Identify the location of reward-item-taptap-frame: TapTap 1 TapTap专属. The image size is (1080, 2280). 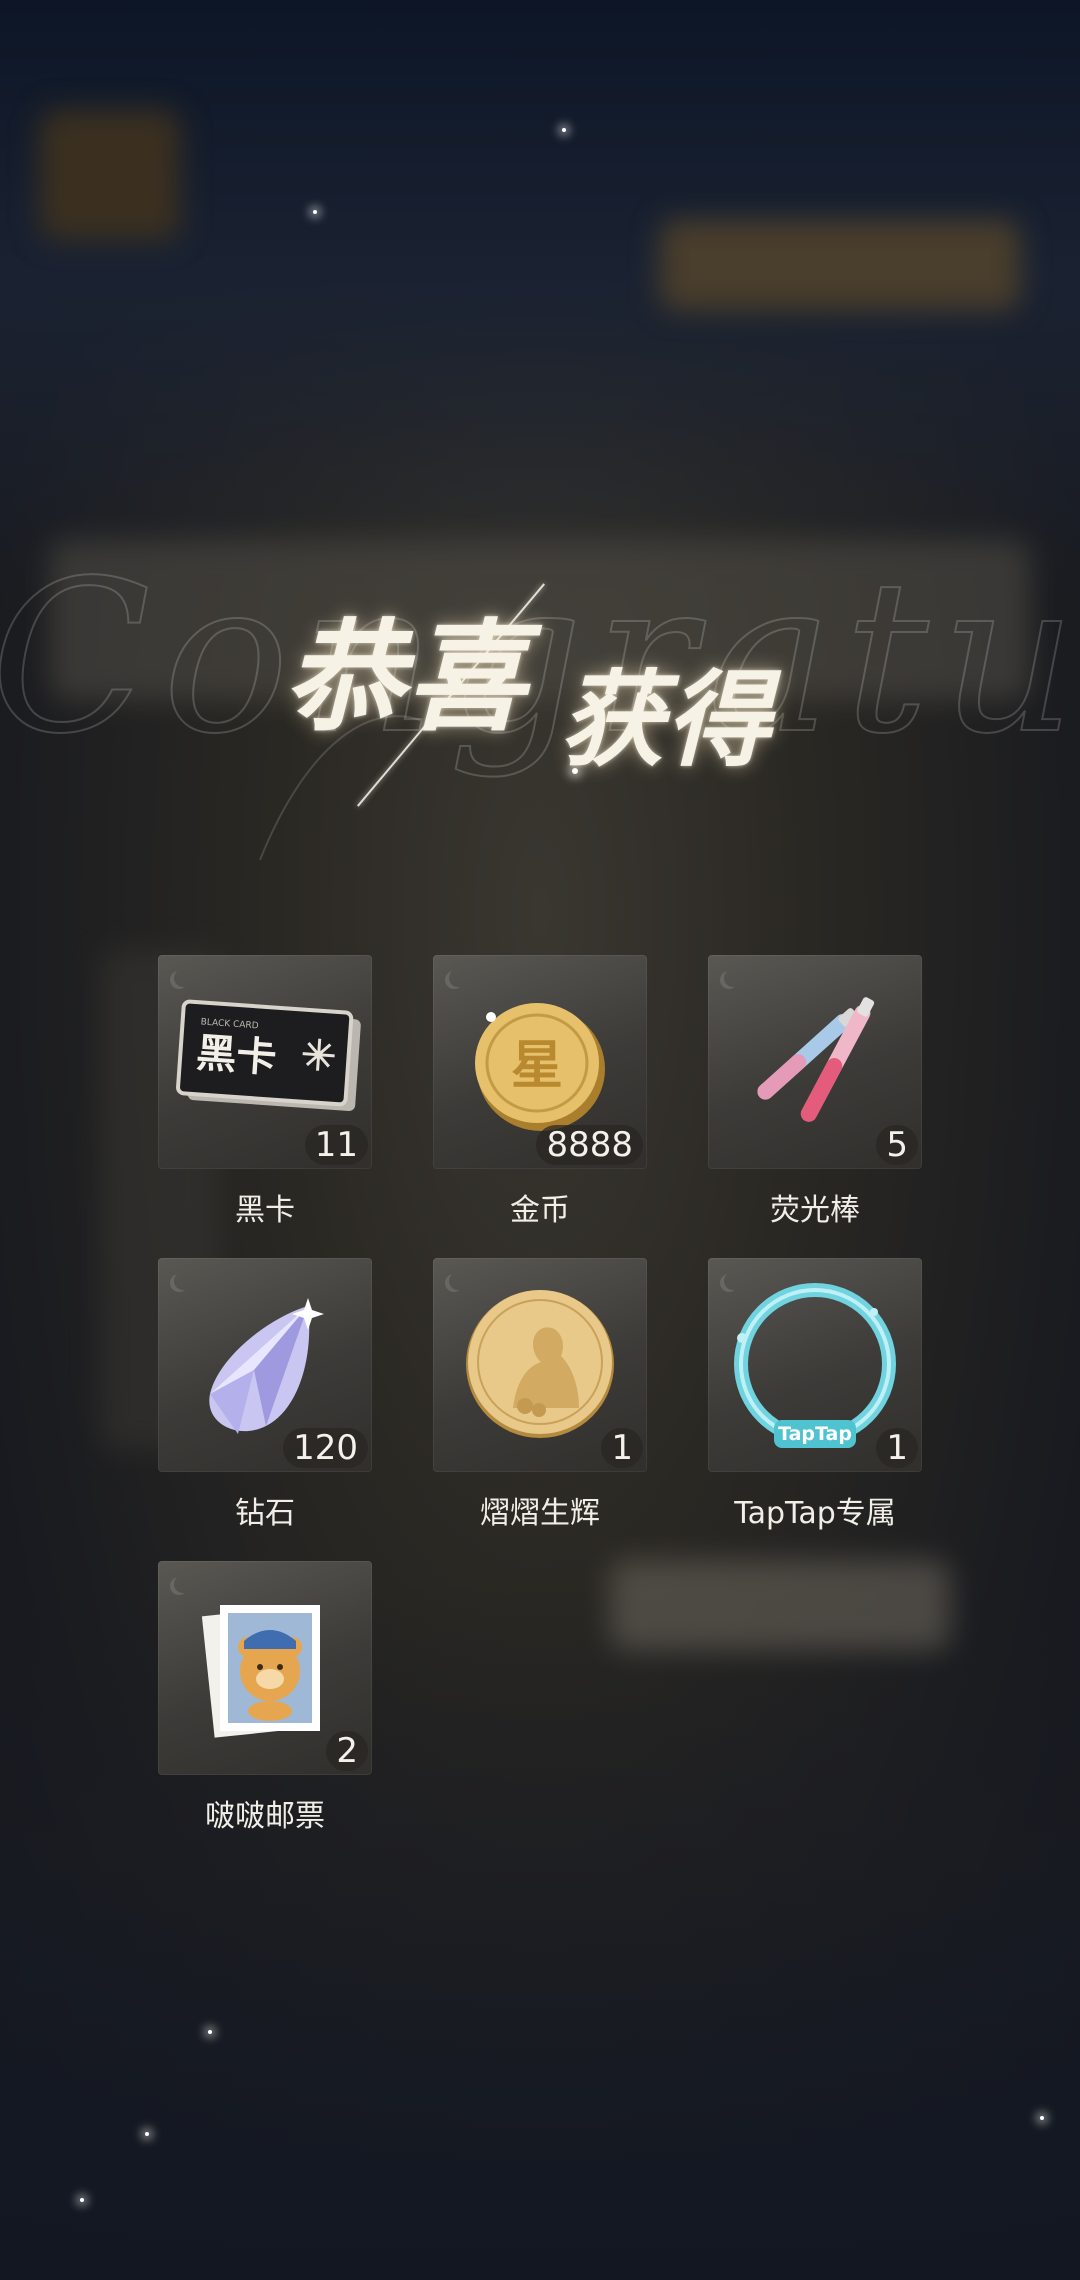
(815, 1395).